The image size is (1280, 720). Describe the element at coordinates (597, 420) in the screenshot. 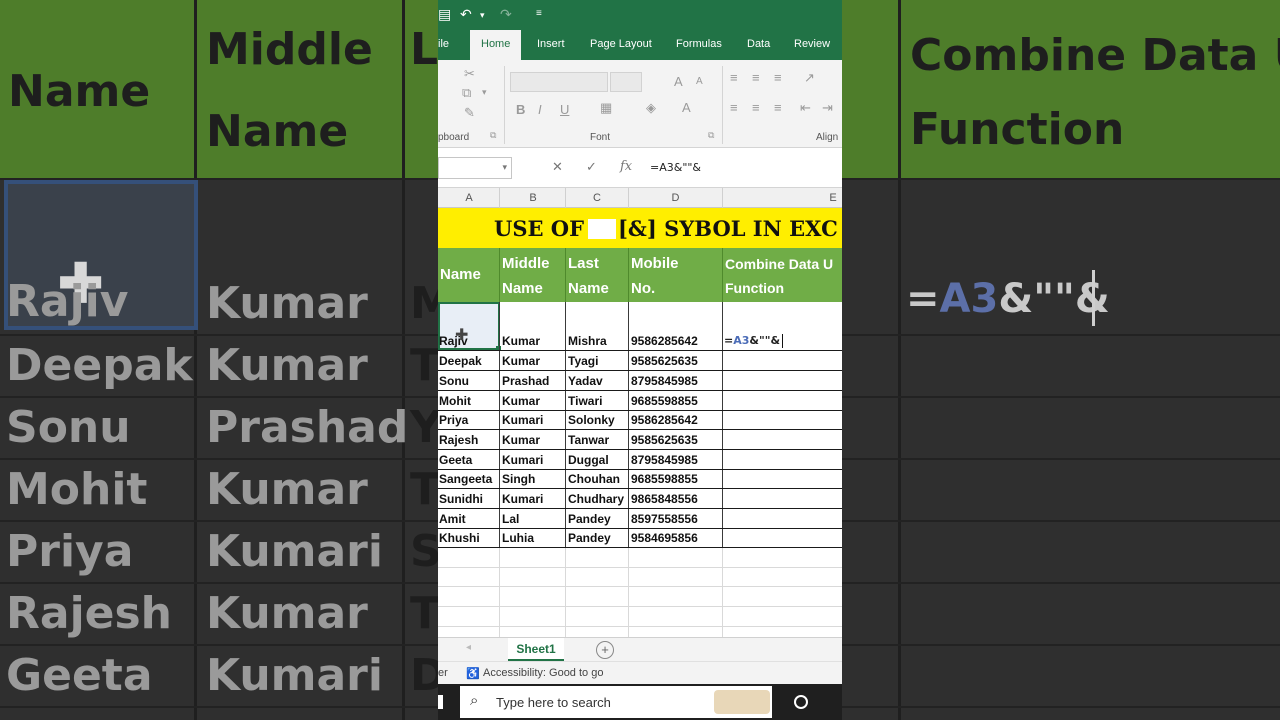

I see `cell-last-name: Solonky` at that location.